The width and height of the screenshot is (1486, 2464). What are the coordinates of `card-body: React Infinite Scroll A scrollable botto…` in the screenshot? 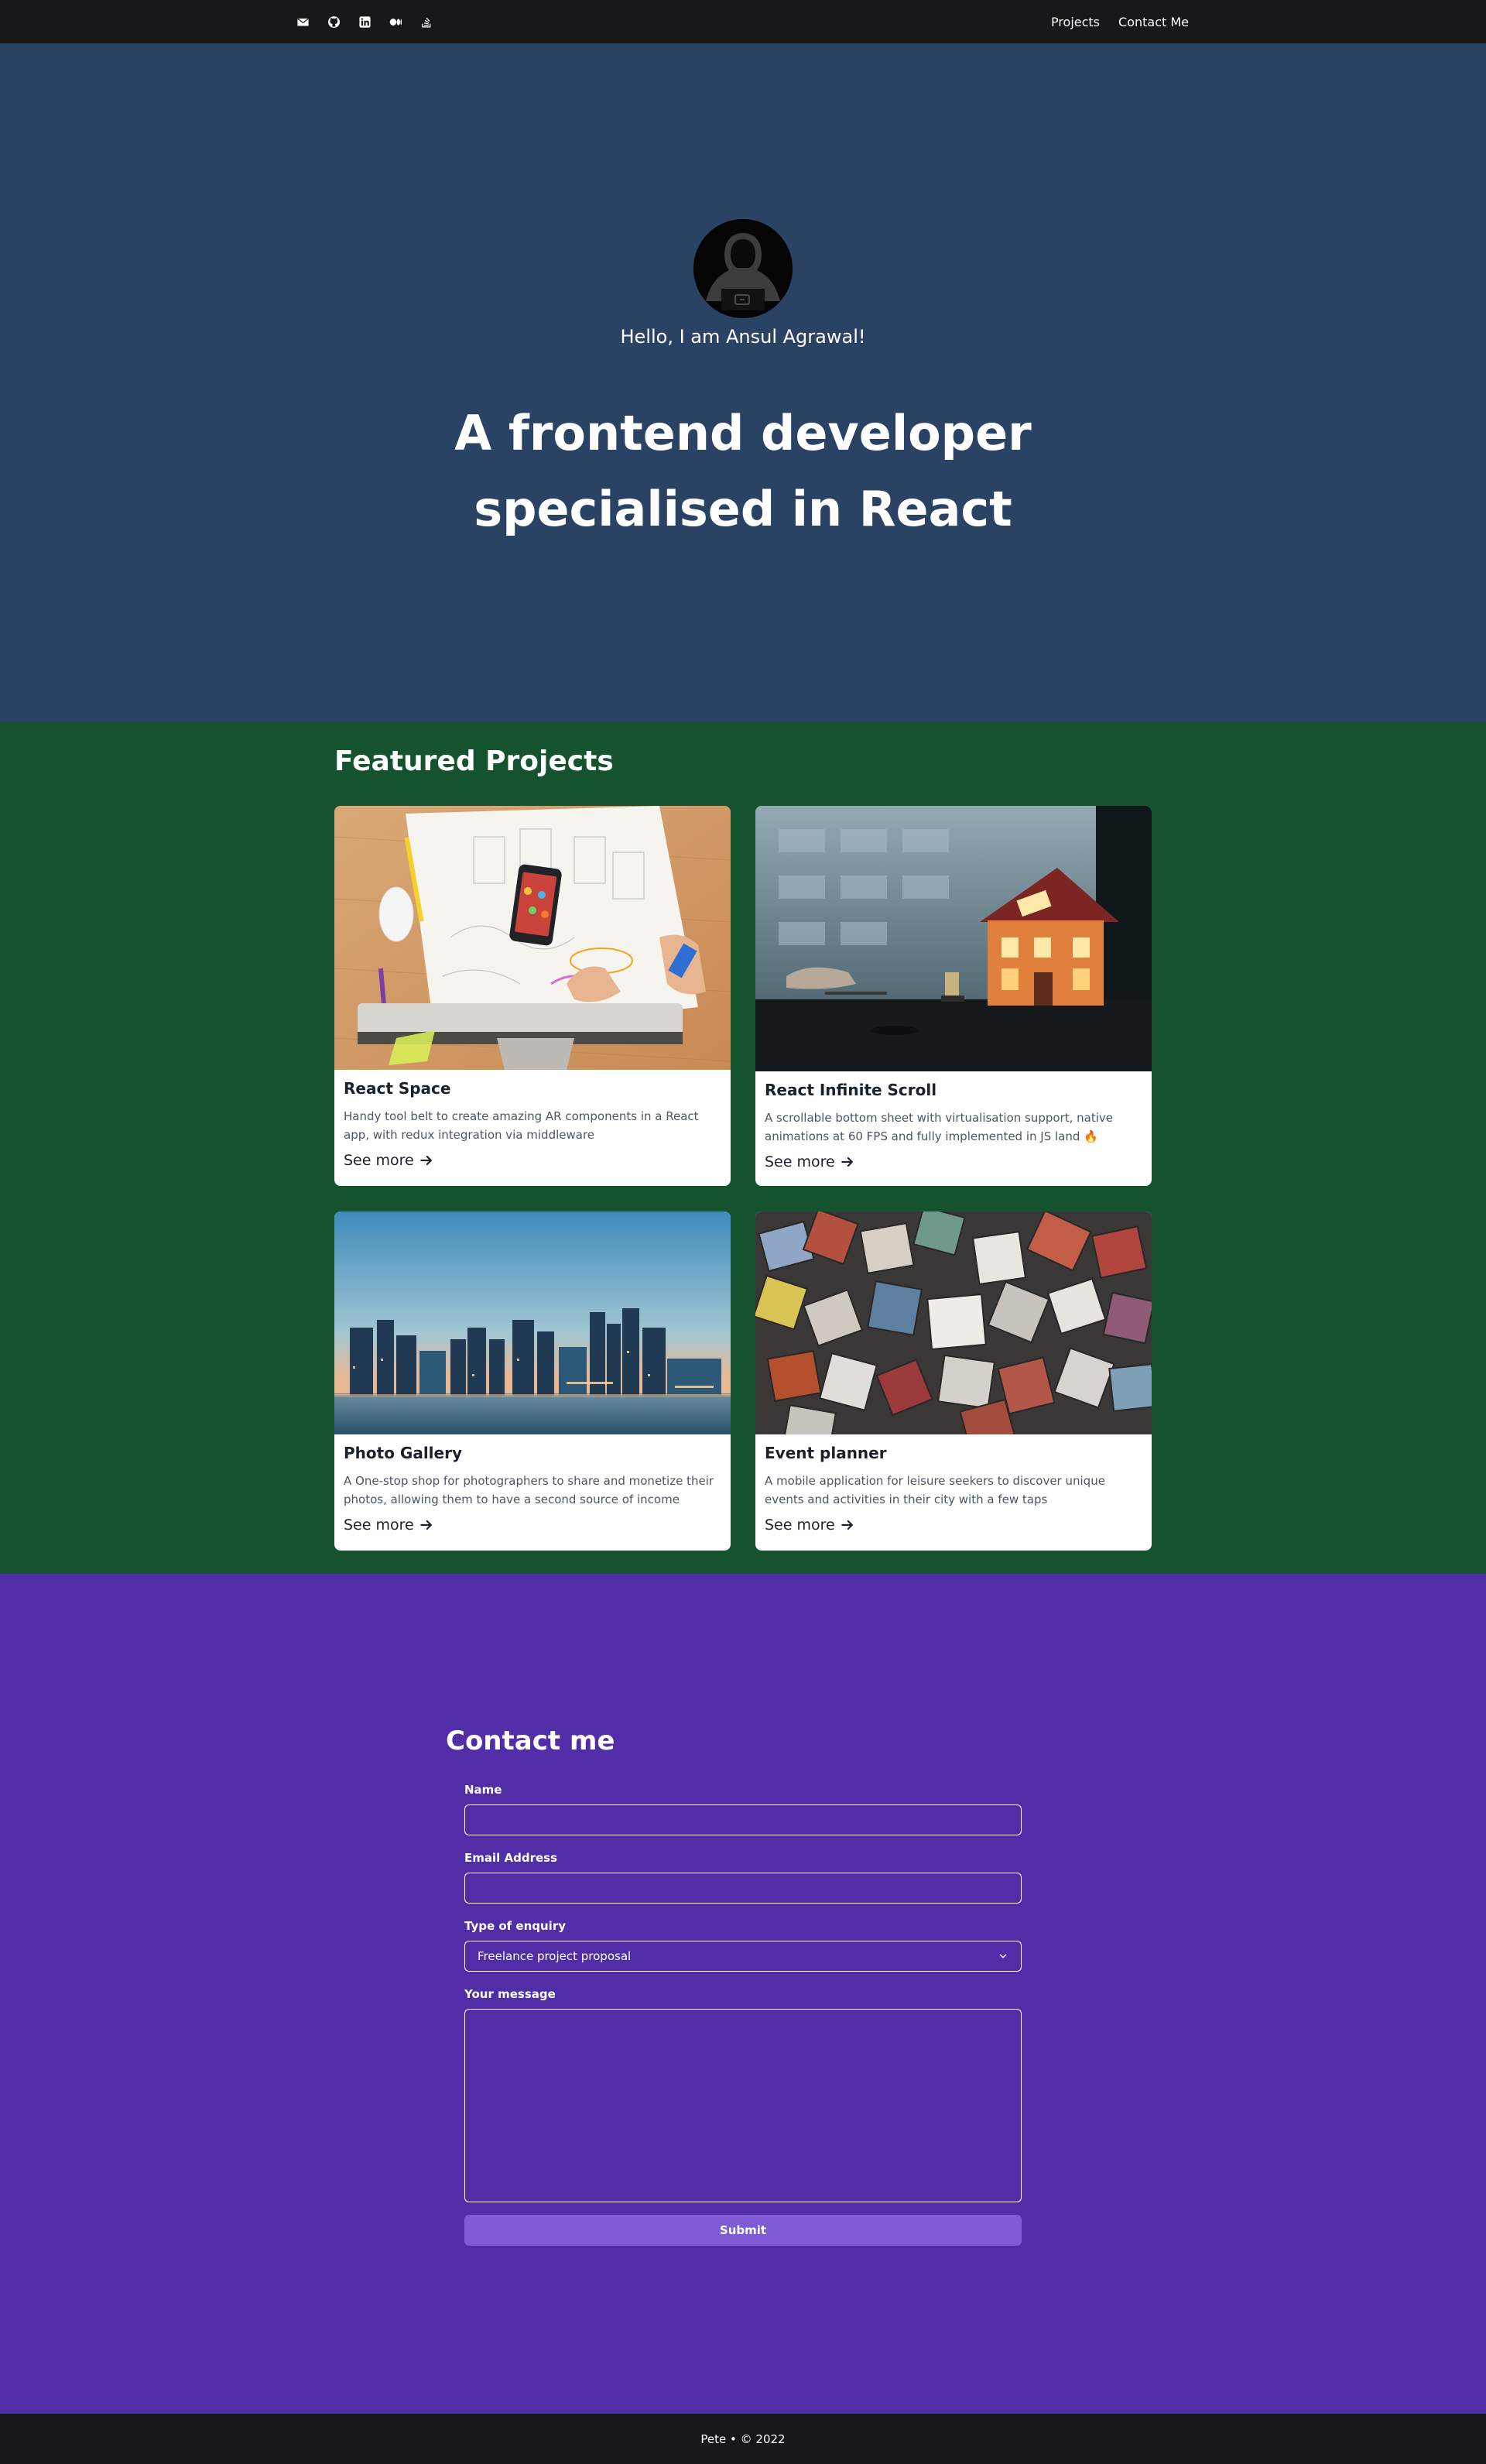 It's located at (953, 1129).